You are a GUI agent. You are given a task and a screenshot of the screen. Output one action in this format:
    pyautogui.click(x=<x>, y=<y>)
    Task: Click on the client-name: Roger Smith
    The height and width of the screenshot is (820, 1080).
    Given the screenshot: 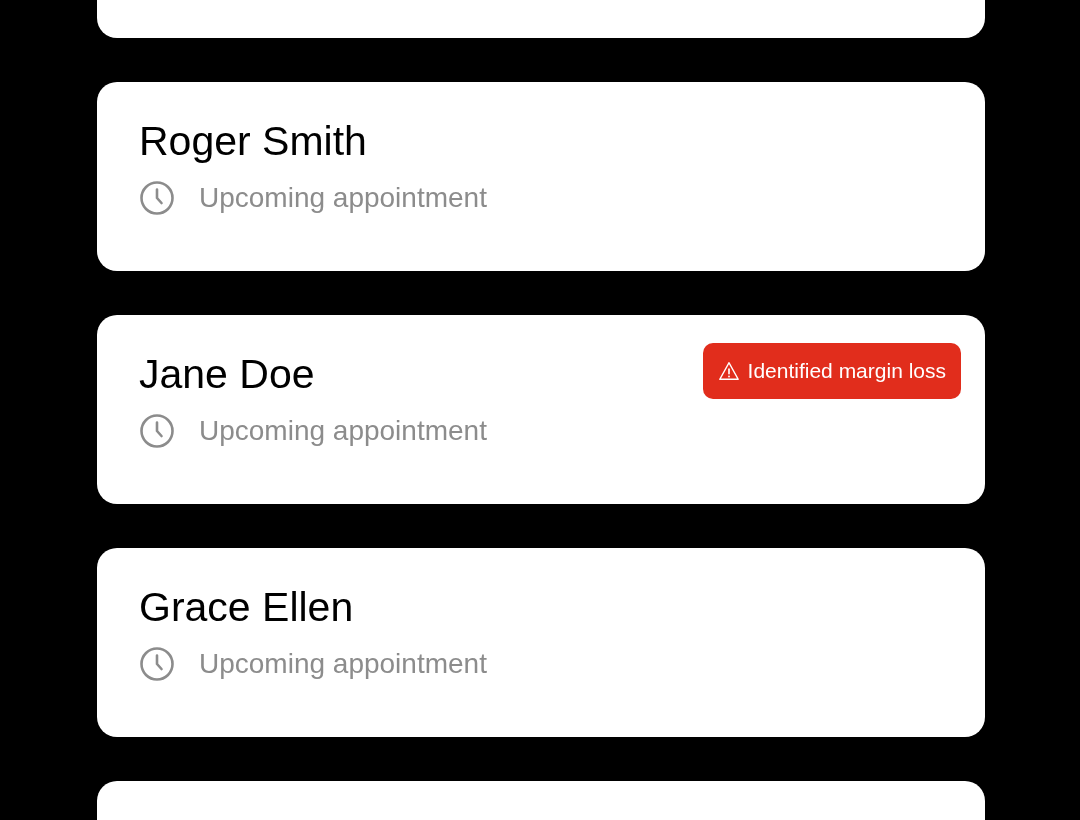 What is the action you would take?
    pyautogui.click(x=253, y=141)
    